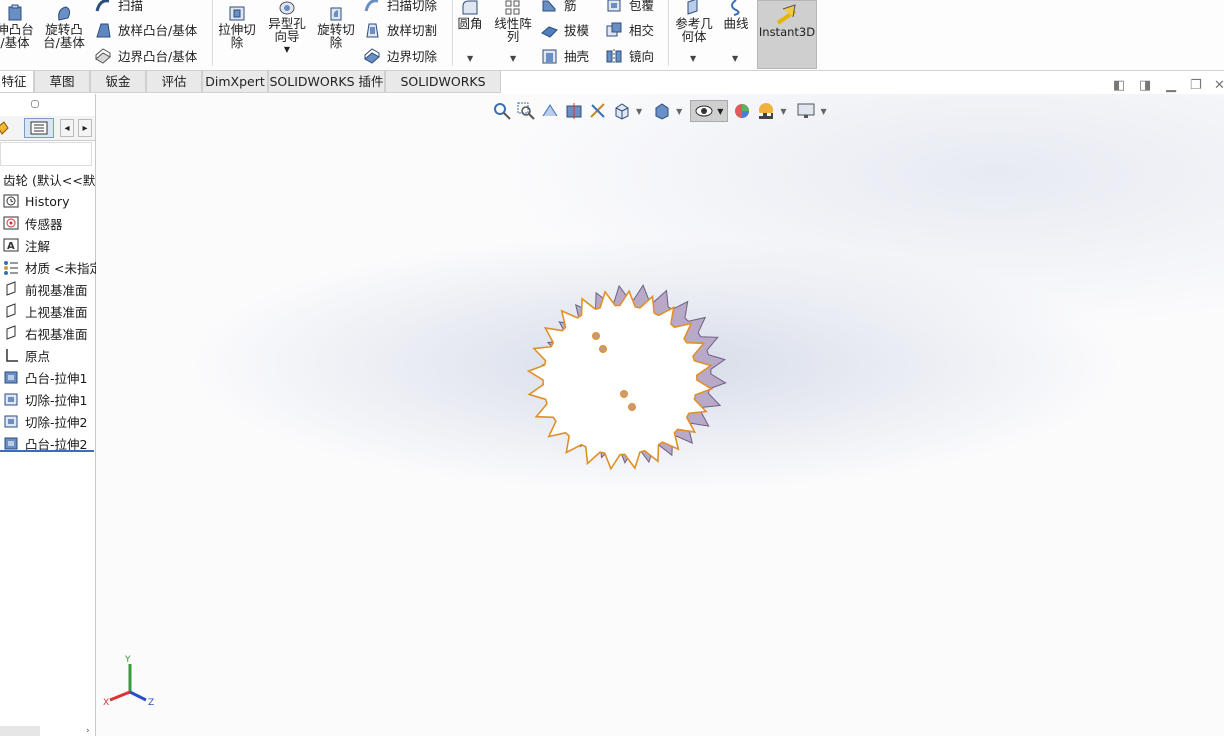 The image size is (1224, 736). I want to click on scroll-left-icon: ◂, so click(67, 128).